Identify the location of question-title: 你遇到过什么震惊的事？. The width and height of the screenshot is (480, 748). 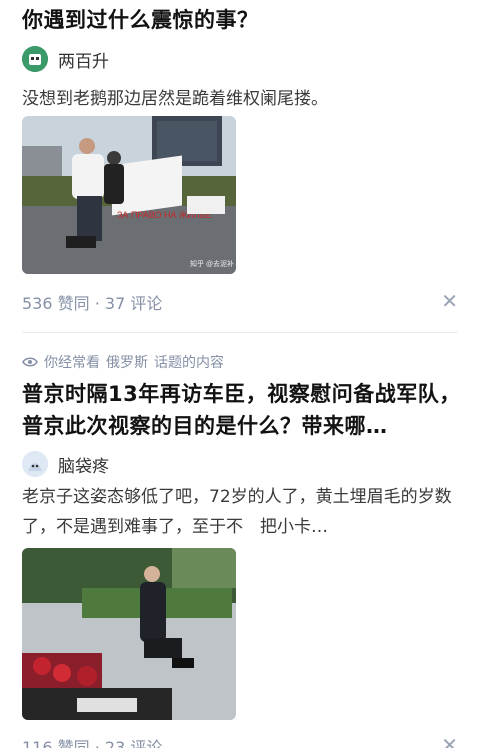
(140, 20).